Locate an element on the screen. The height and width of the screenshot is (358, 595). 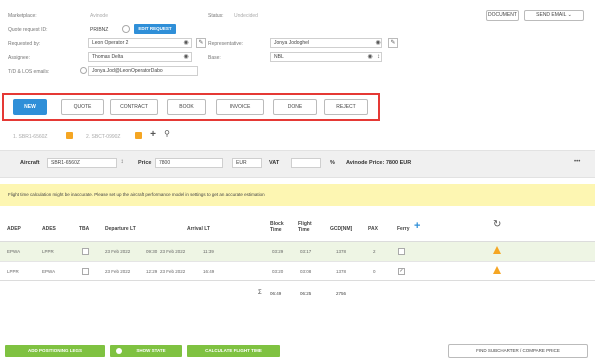
row1-adep: EPWA is located at coordinates (14, 251).